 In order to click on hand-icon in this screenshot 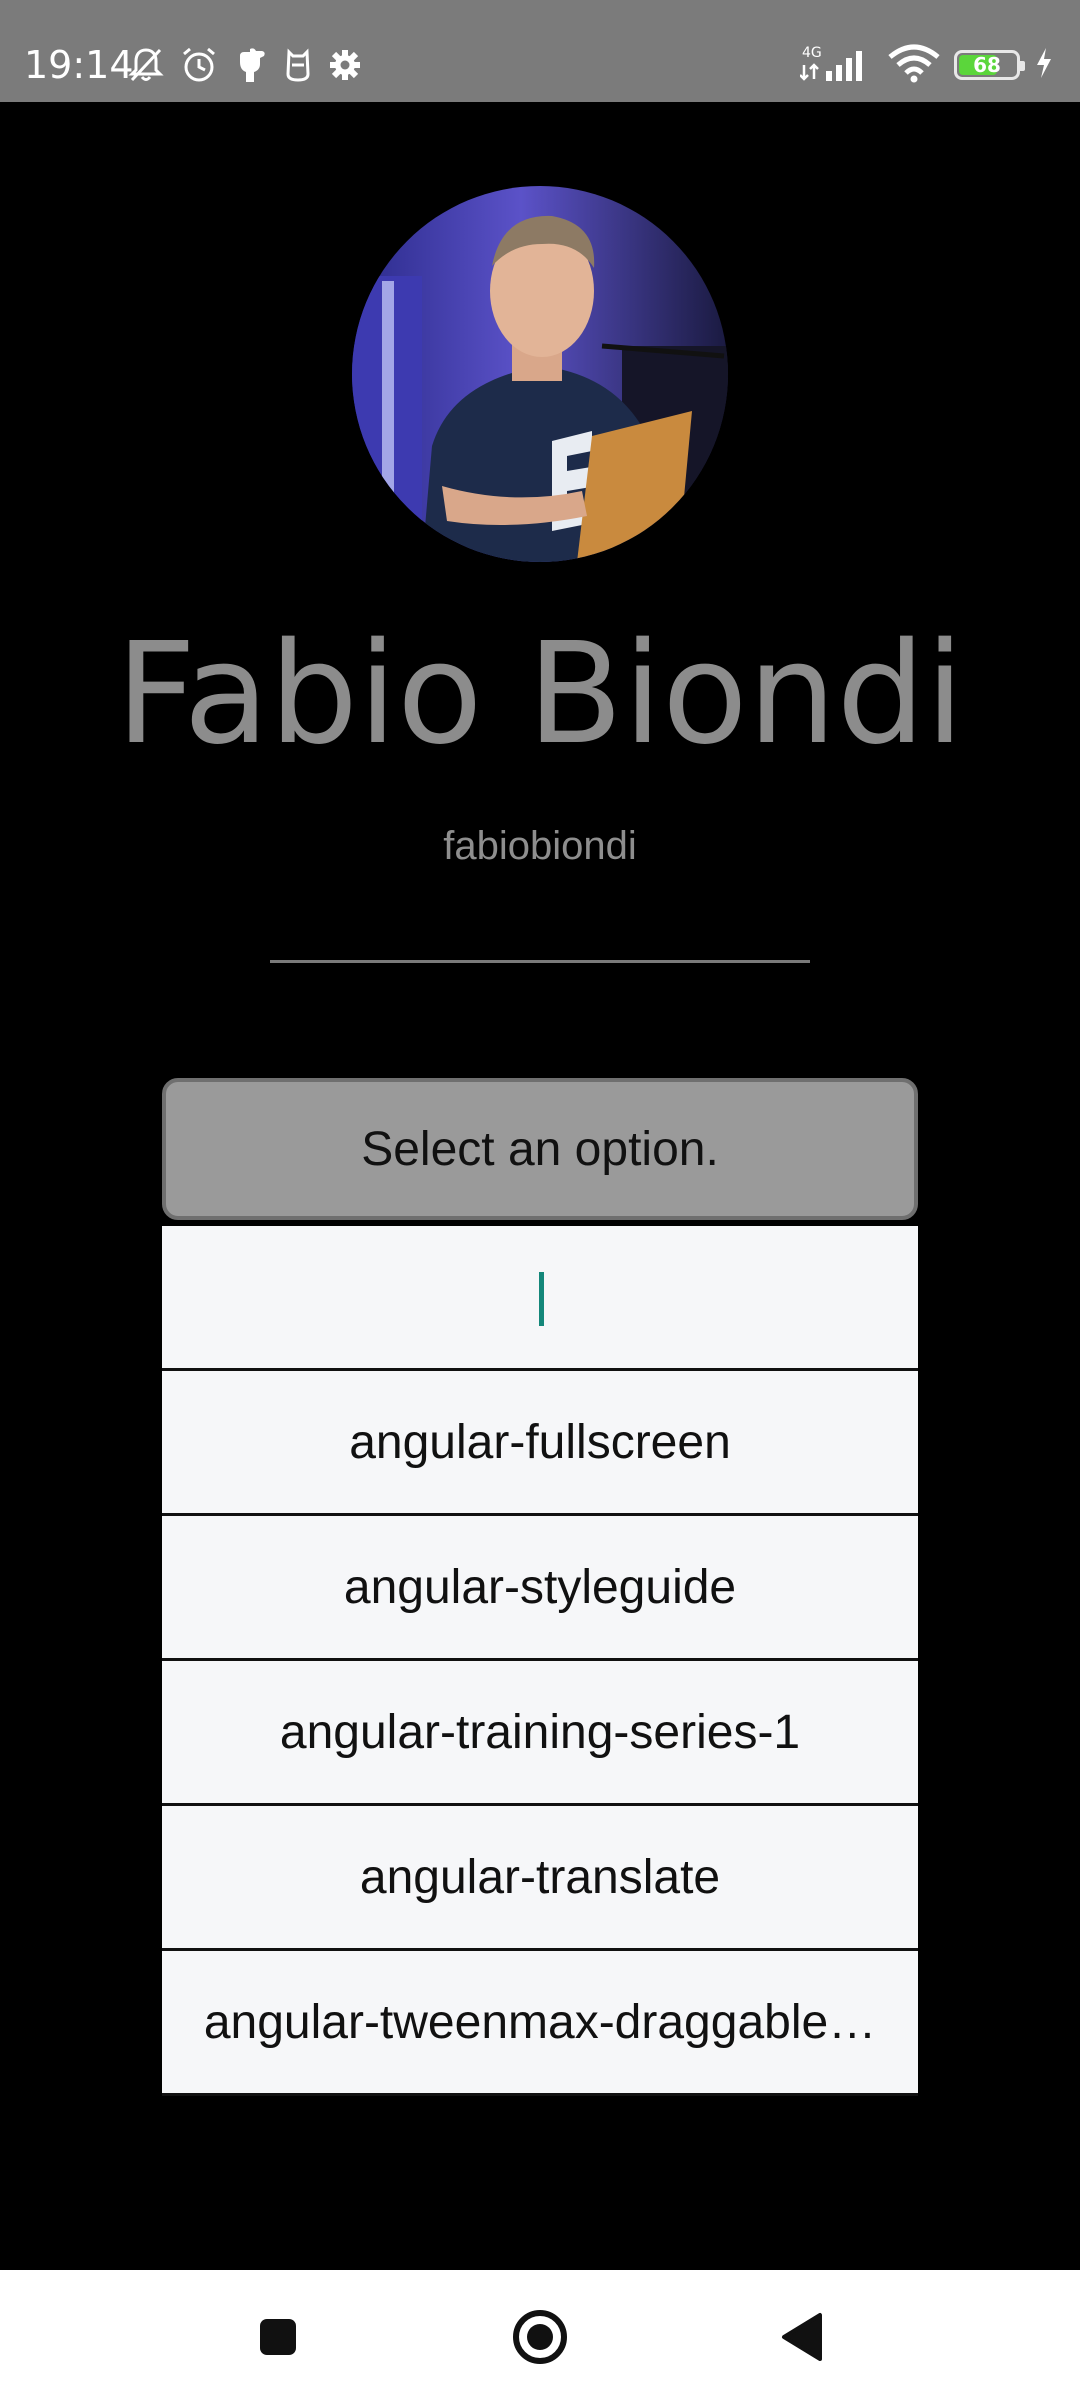, I will do `click(251, 65)`.